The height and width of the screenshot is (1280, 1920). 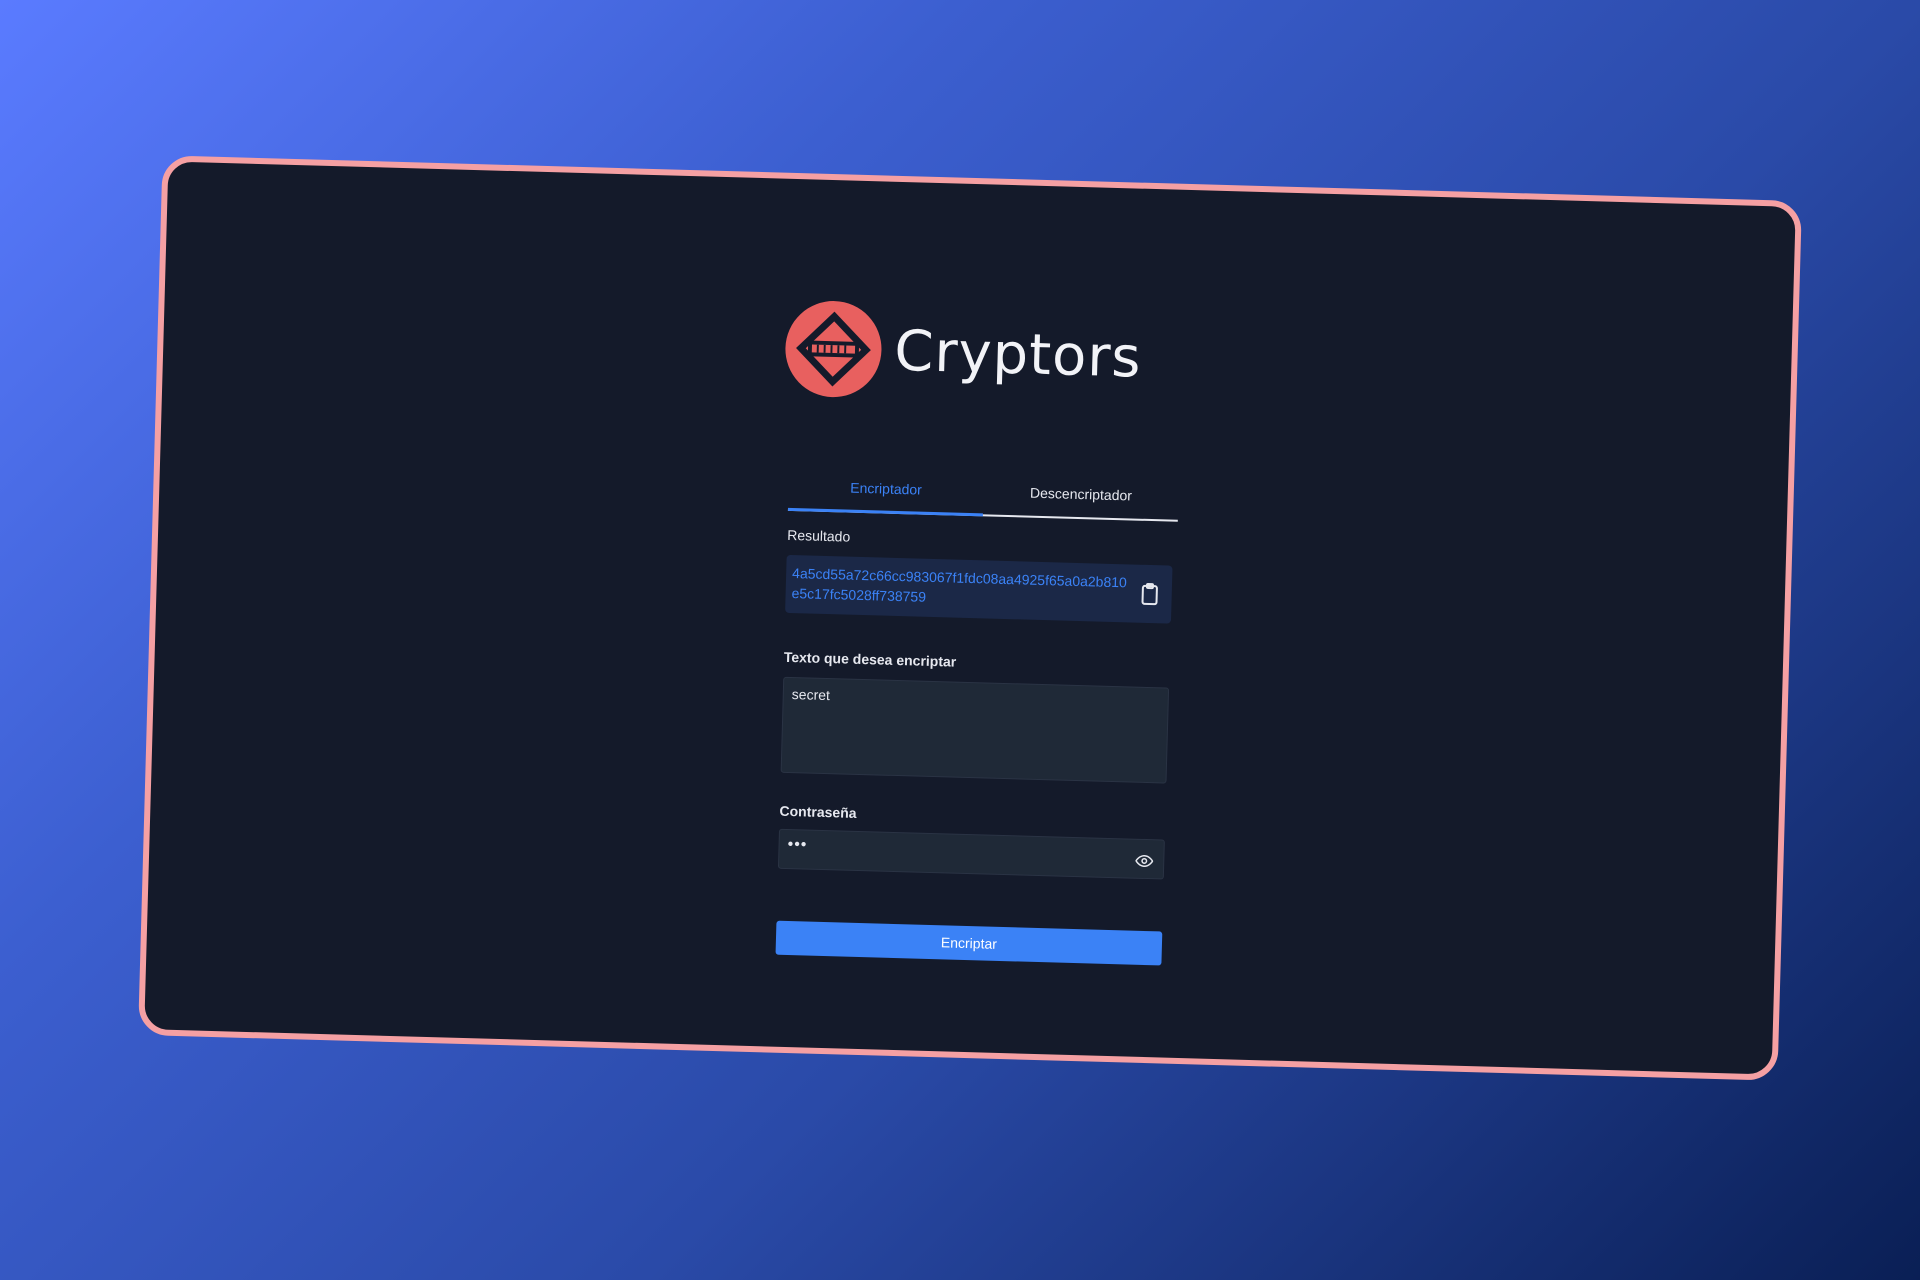 What do you see at coordinates (1018, 354) in the screenshot?
I see `app-title: Cryptors` at bounding box center [1018, 354].